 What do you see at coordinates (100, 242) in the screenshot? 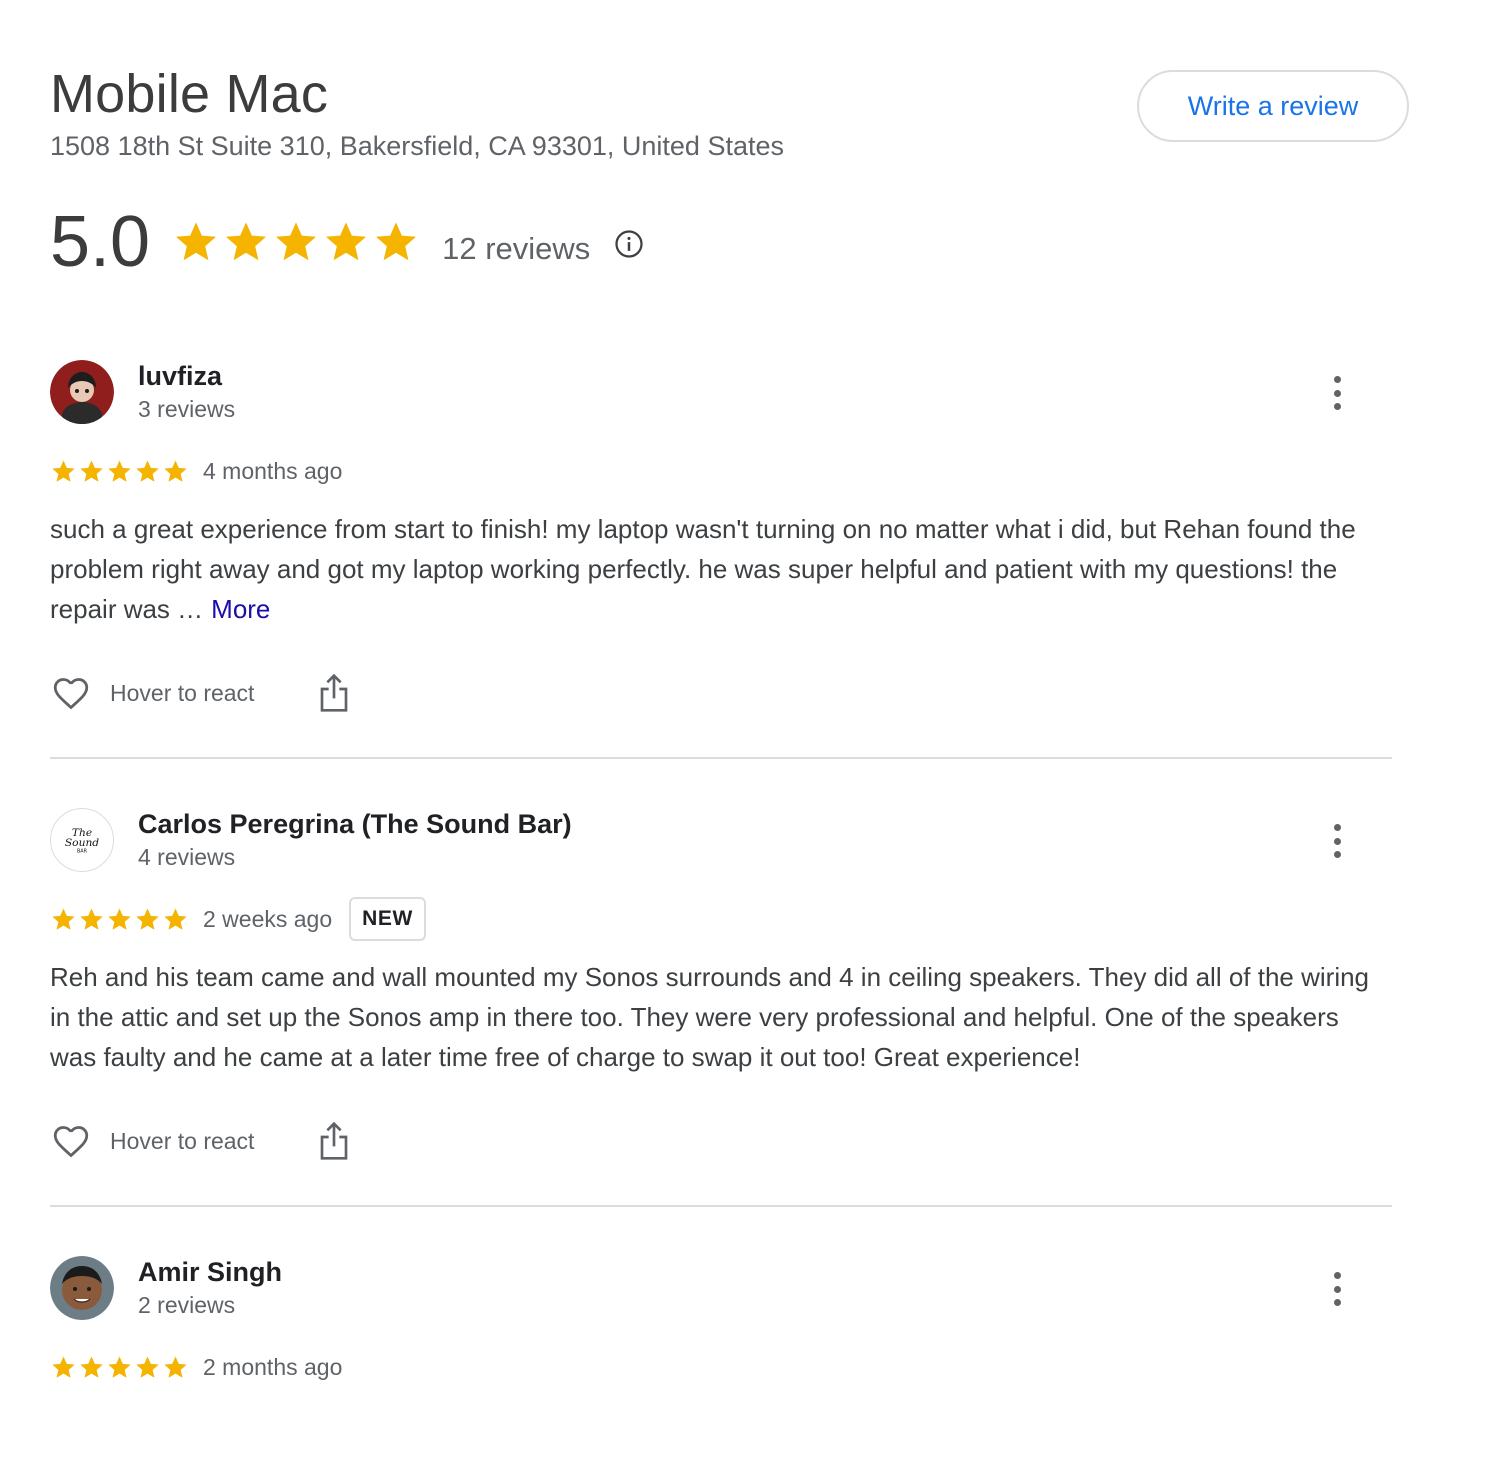
I see `average-rating: 5.0` at bounding box center [100, 242].